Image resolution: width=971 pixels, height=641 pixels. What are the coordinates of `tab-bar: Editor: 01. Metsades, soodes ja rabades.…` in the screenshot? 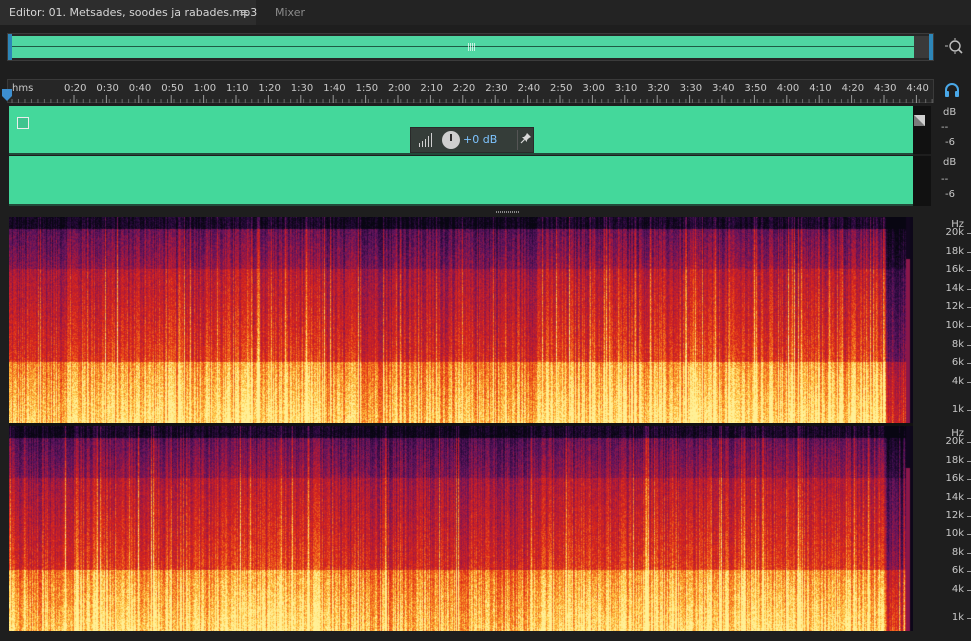 It's located at (485, 12).